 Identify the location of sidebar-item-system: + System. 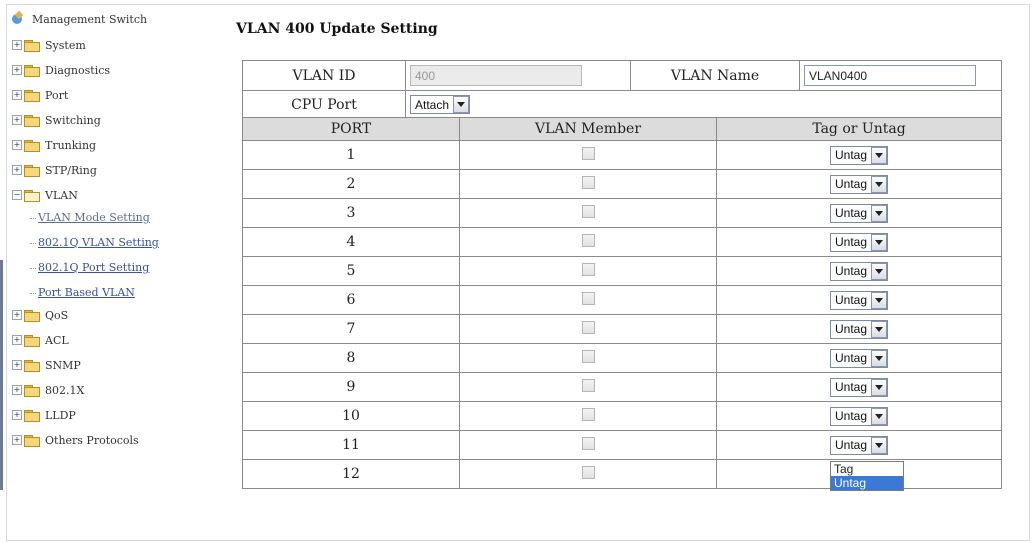
(49, 45).